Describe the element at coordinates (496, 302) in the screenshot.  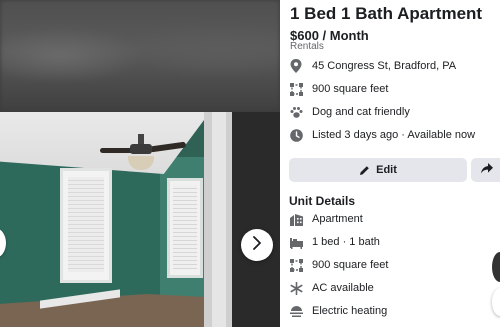
I see `floating-control-white` at that location.